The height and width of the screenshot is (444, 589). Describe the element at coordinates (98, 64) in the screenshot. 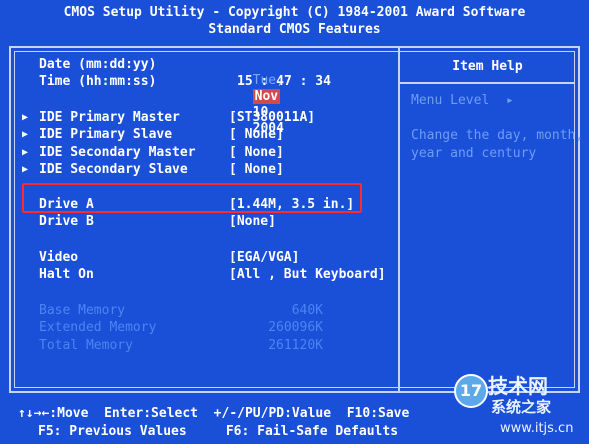

I see `date-label: Date (mm:dd:yy)` at that location.